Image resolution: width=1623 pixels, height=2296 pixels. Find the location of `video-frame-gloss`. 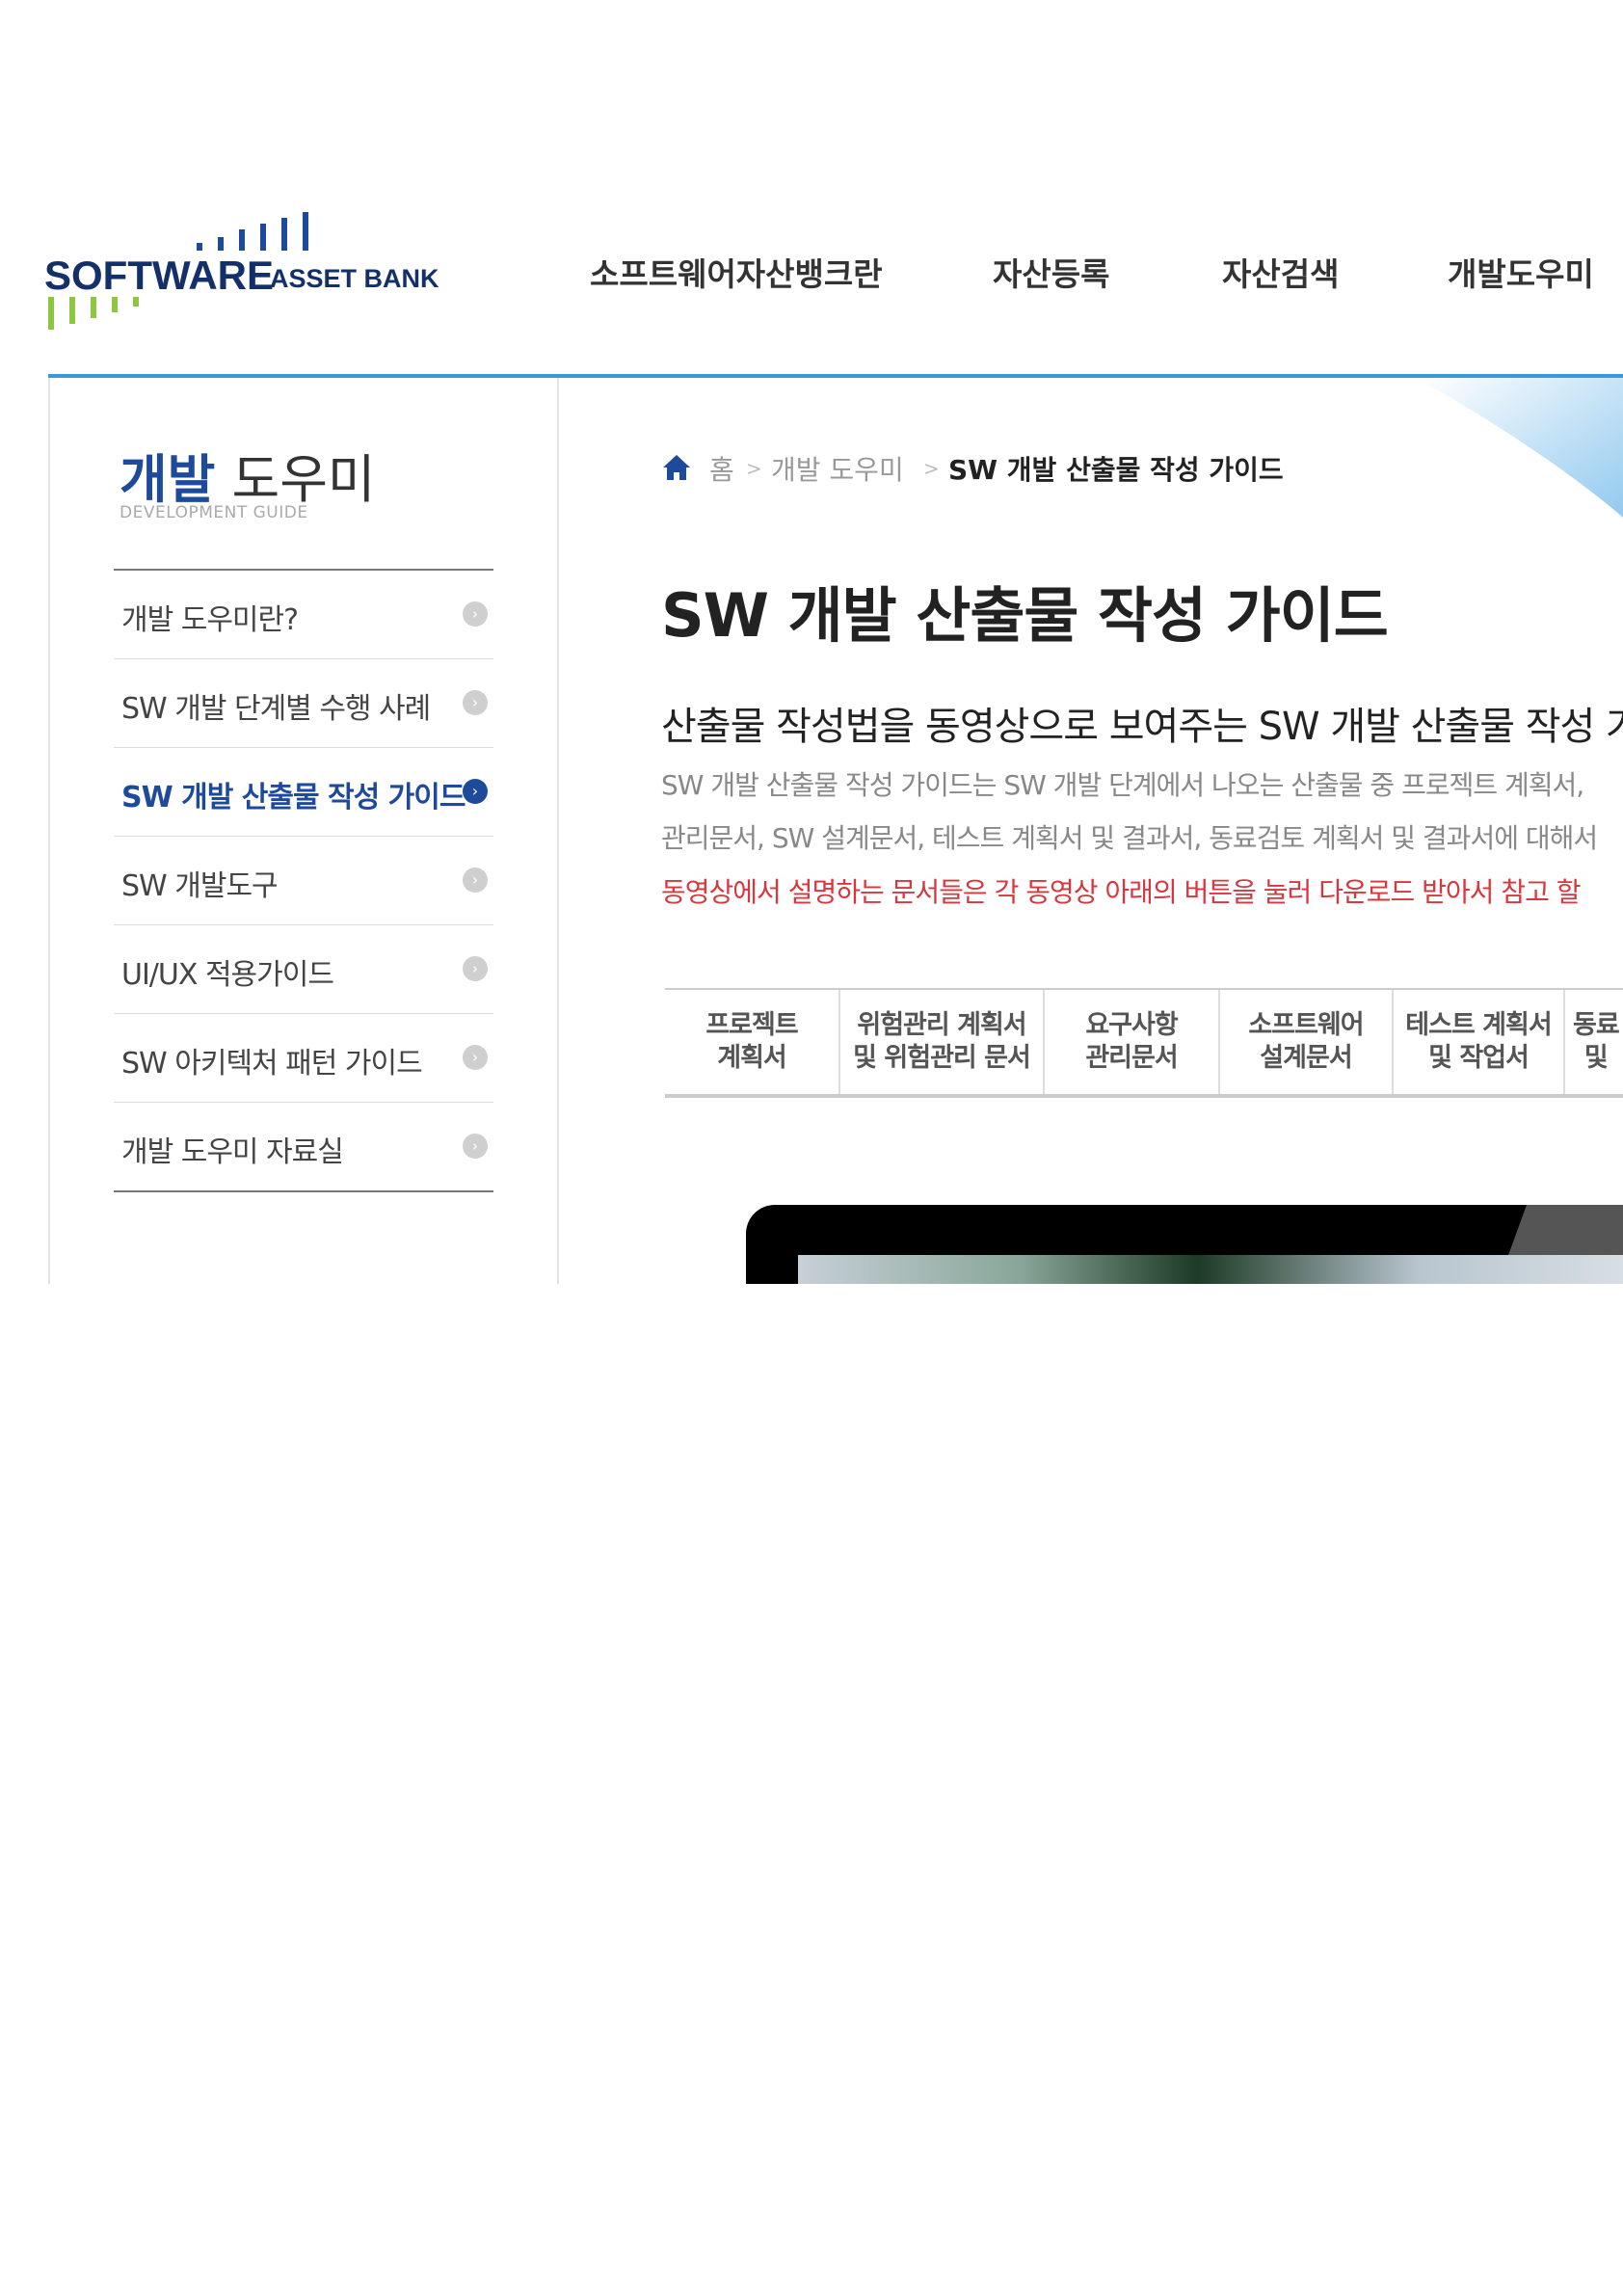

video-frame-gloss is located at coordinates (1565, 1230).